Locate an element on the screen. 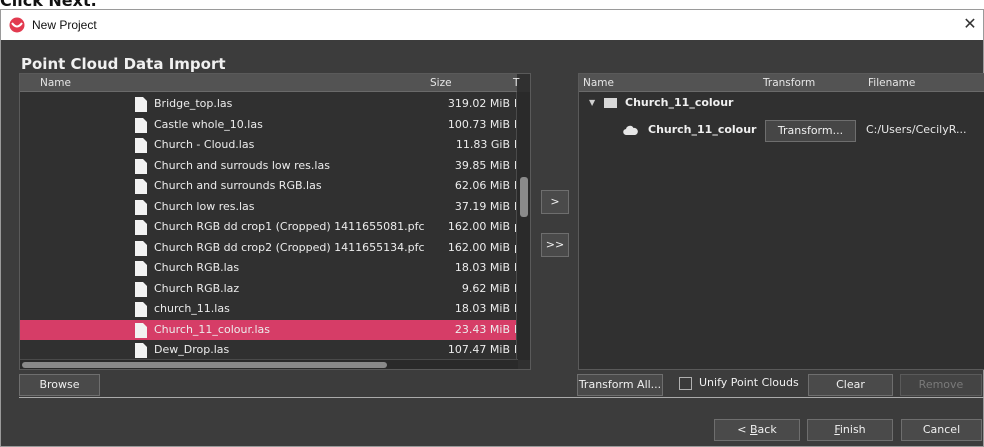 The width and height of the screenshot is (984, 447). app-logo-icon is located at coordinates (17, 25).